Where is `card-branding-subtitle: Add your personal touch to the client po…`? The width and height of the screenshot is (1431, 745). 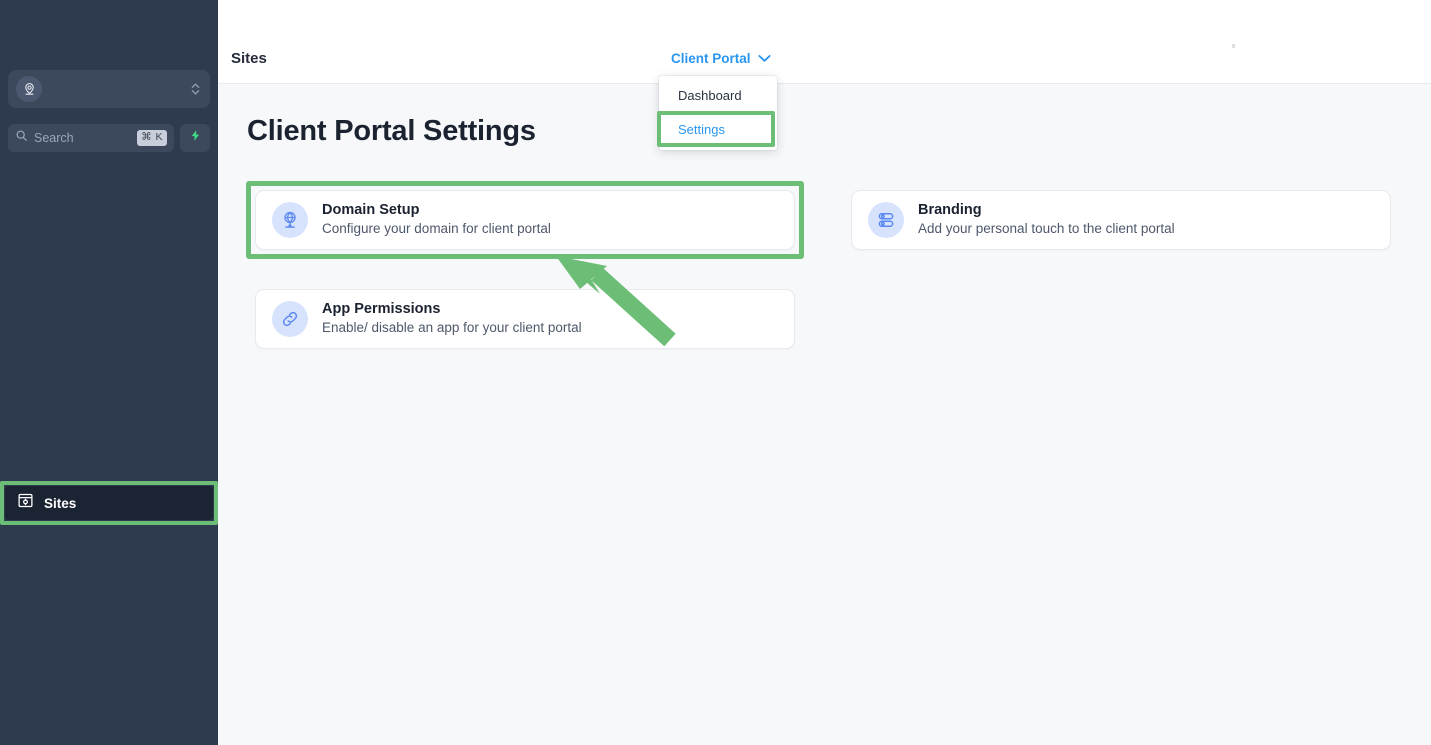 card-branding-subtitle: Add your personal touch to the client po… is located at coordinates (1046, 229).